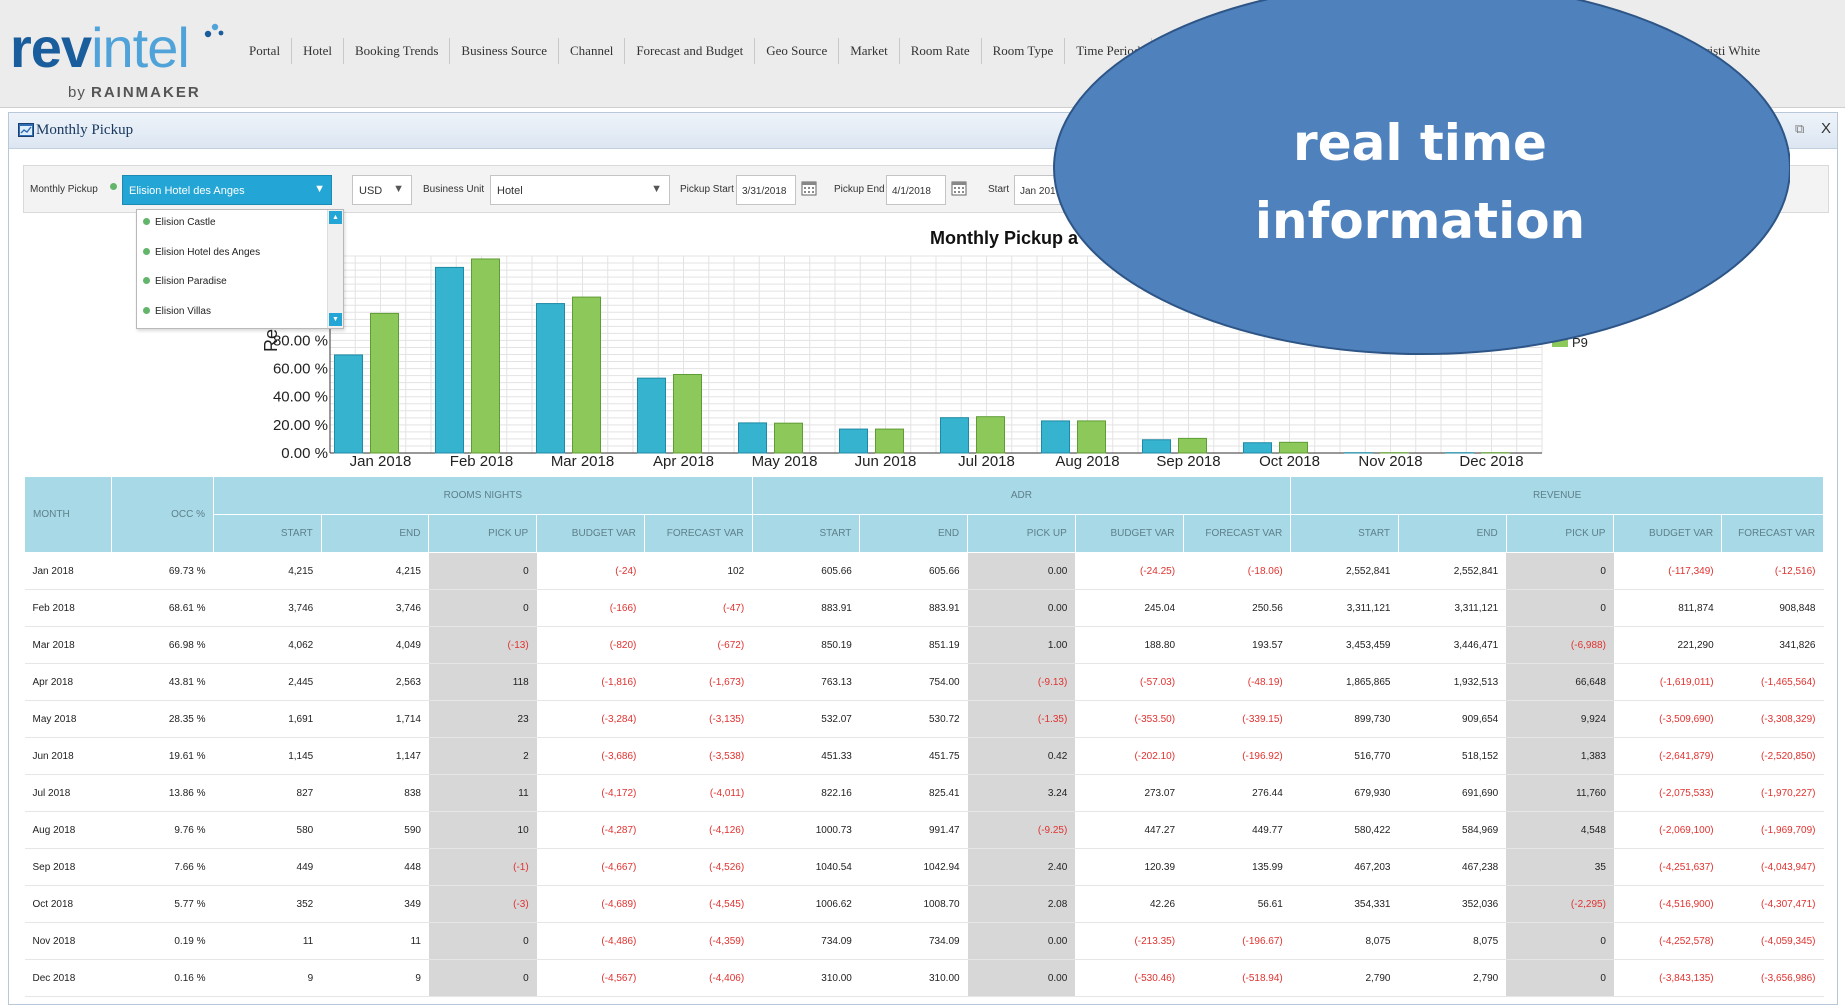 The height and width of the screenshot is (1005, 1845). Describe the element at coordinates (1021, 793) in the screenshot. I see `table-cell: 3.24` at that location.